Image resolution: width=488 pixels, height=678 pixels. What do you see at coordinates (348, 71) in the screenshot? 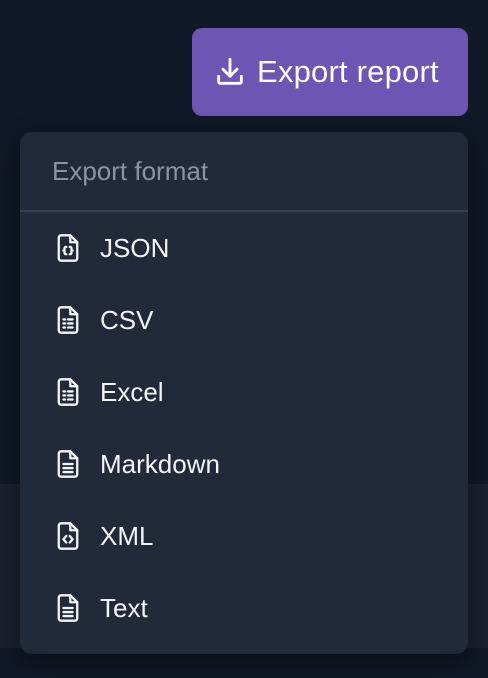
I see `export-report-label: Export report` at bounding box center [348, 71].